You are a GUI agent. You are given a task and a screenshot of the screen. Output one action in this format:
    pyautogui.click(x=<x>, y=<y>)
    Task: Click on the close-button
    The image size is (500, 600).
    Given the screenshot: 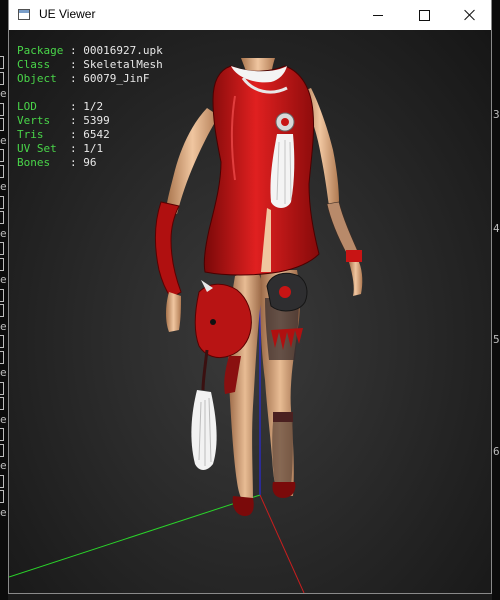 What is the action you would take?
    pyautogui.click(x=470, y=15)
    